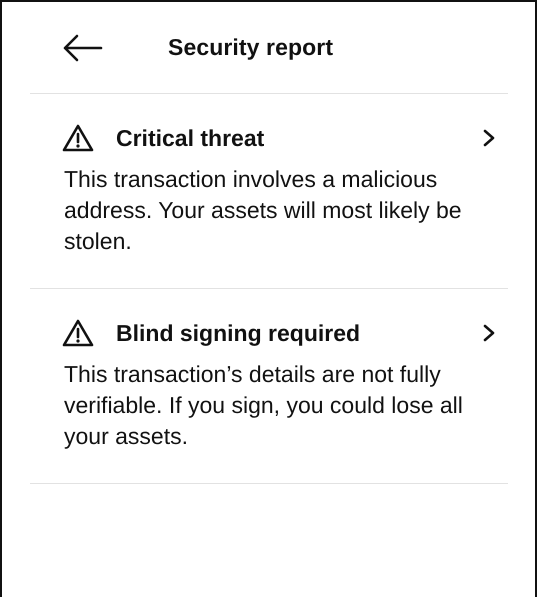 This screenshot has width=537, height=597. Describe the element at coordinates (191, 138) in the screenshot. I see `warning-title: Critical threat` at that location.